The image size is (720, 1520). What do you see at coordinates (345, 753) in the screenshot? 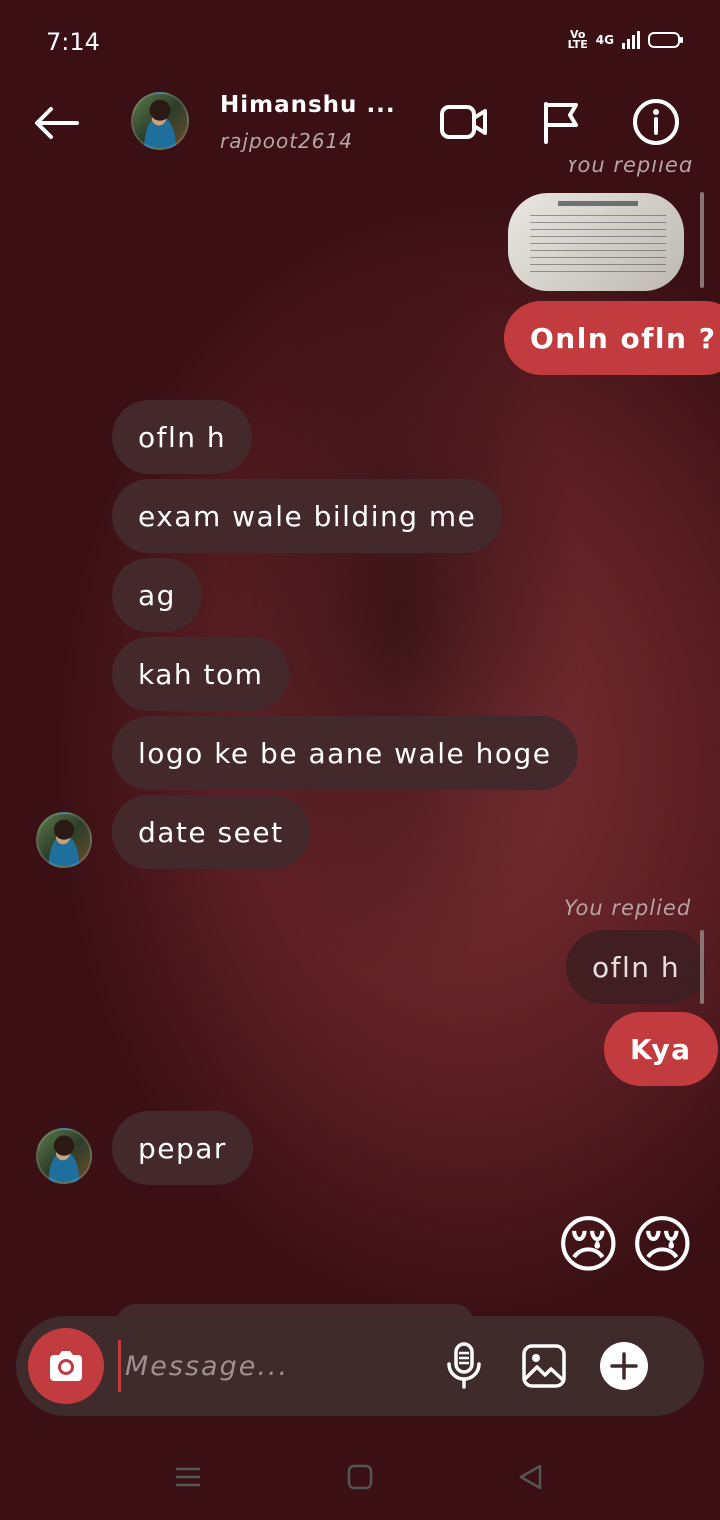
I see `message-bubble-received: logo ke be aane wale hoge` at bounding box center [345, 753].